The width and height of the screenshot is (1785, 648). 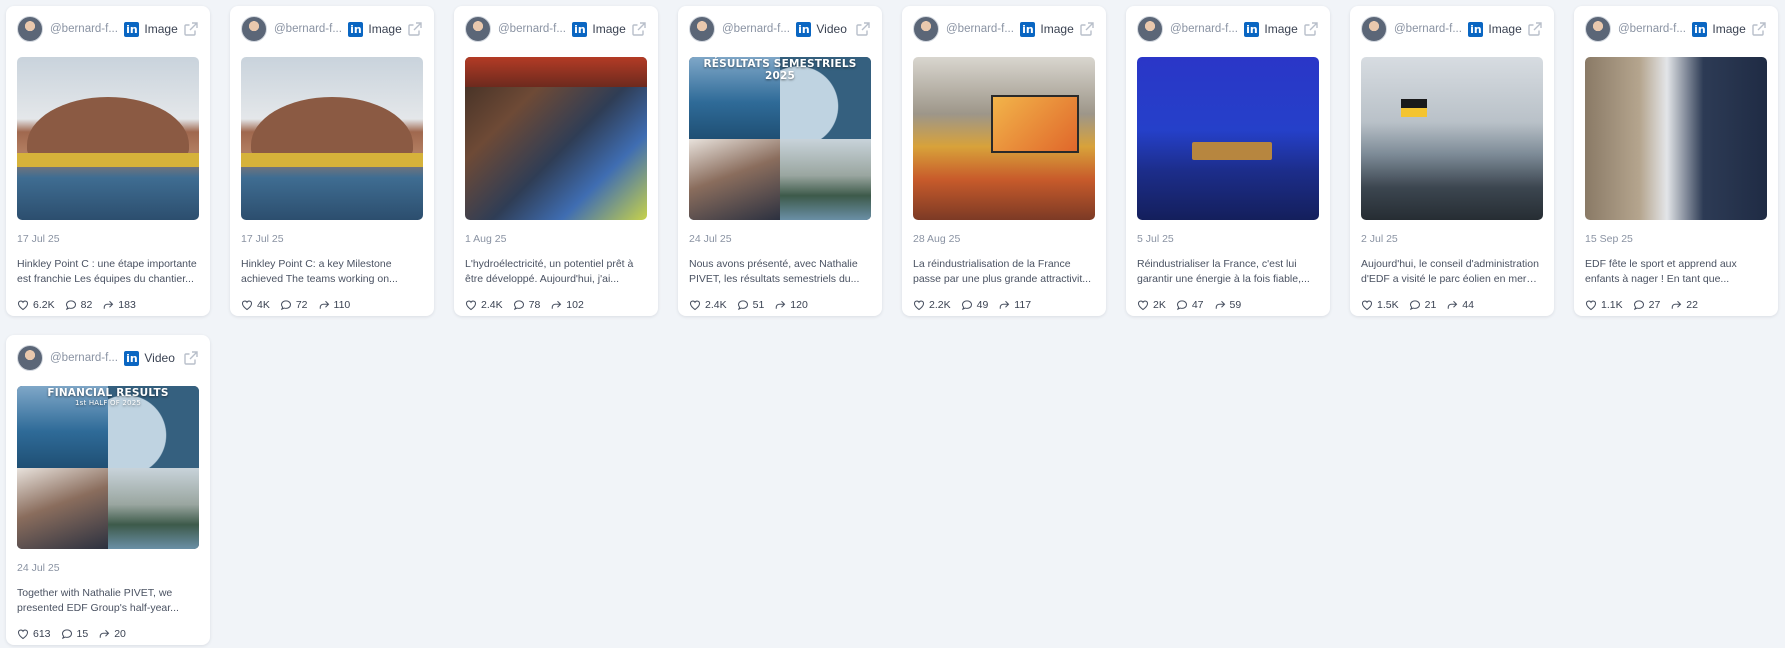 What do you see at coordinates (1155, 239) in the screenshot?
I see `post-date: 5 Jul 25` at bounding box center [1155, 239].